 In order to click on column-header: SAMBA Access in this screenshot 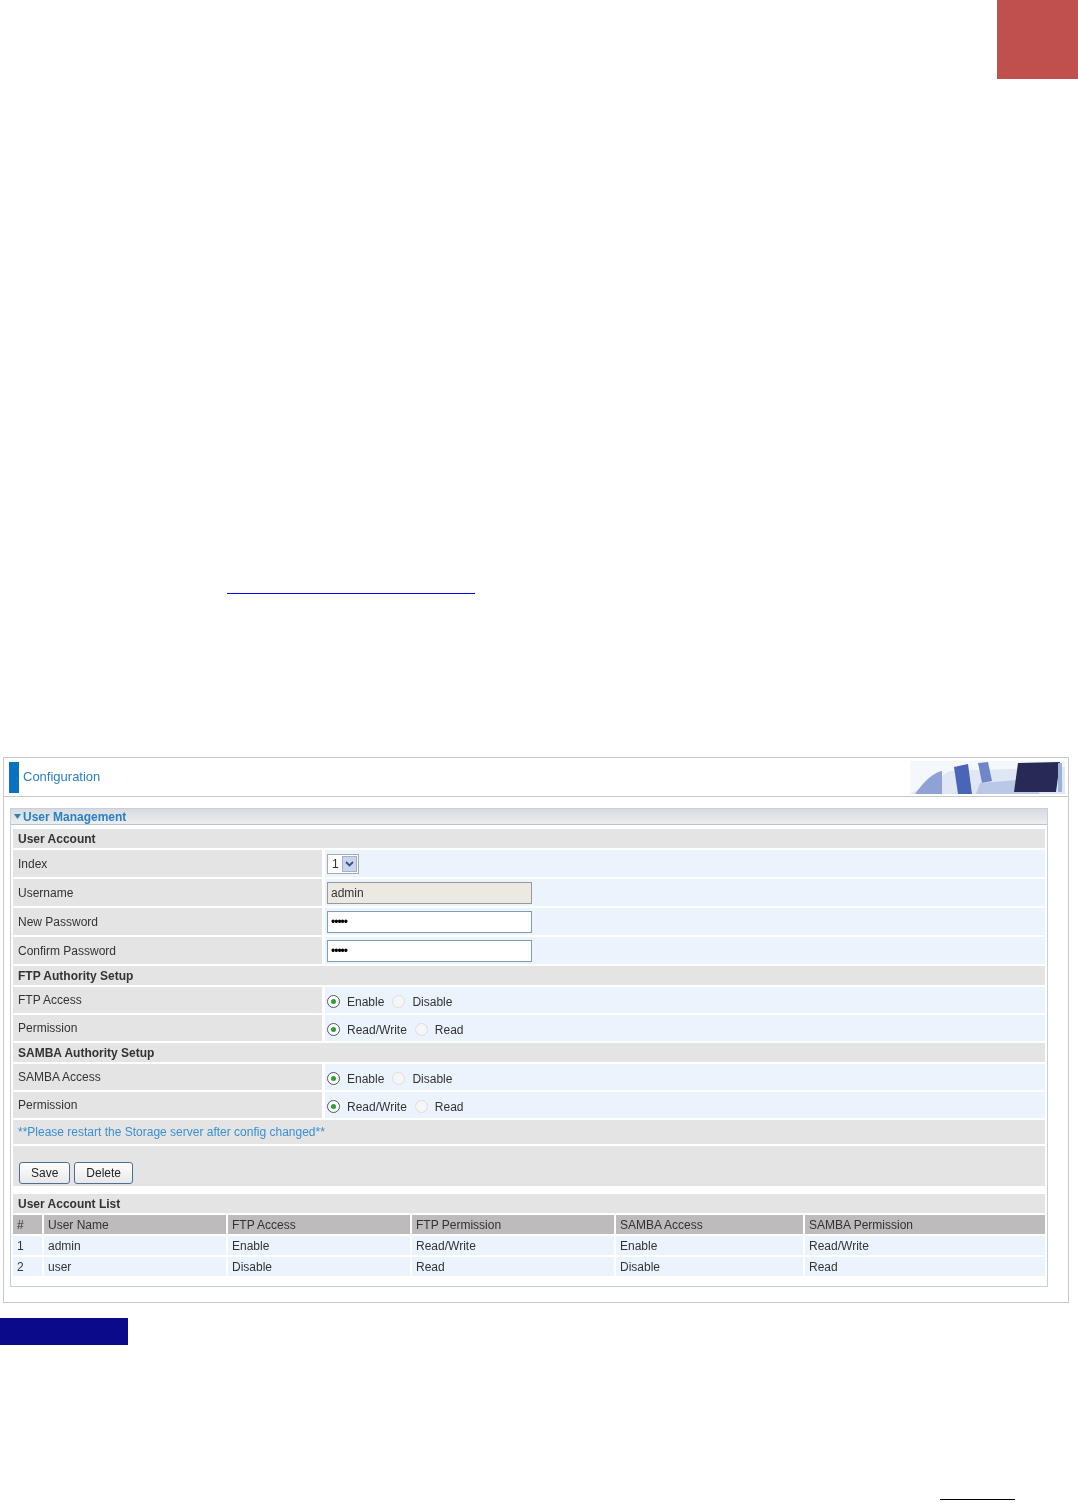, I will do `click(709, 1224)`.